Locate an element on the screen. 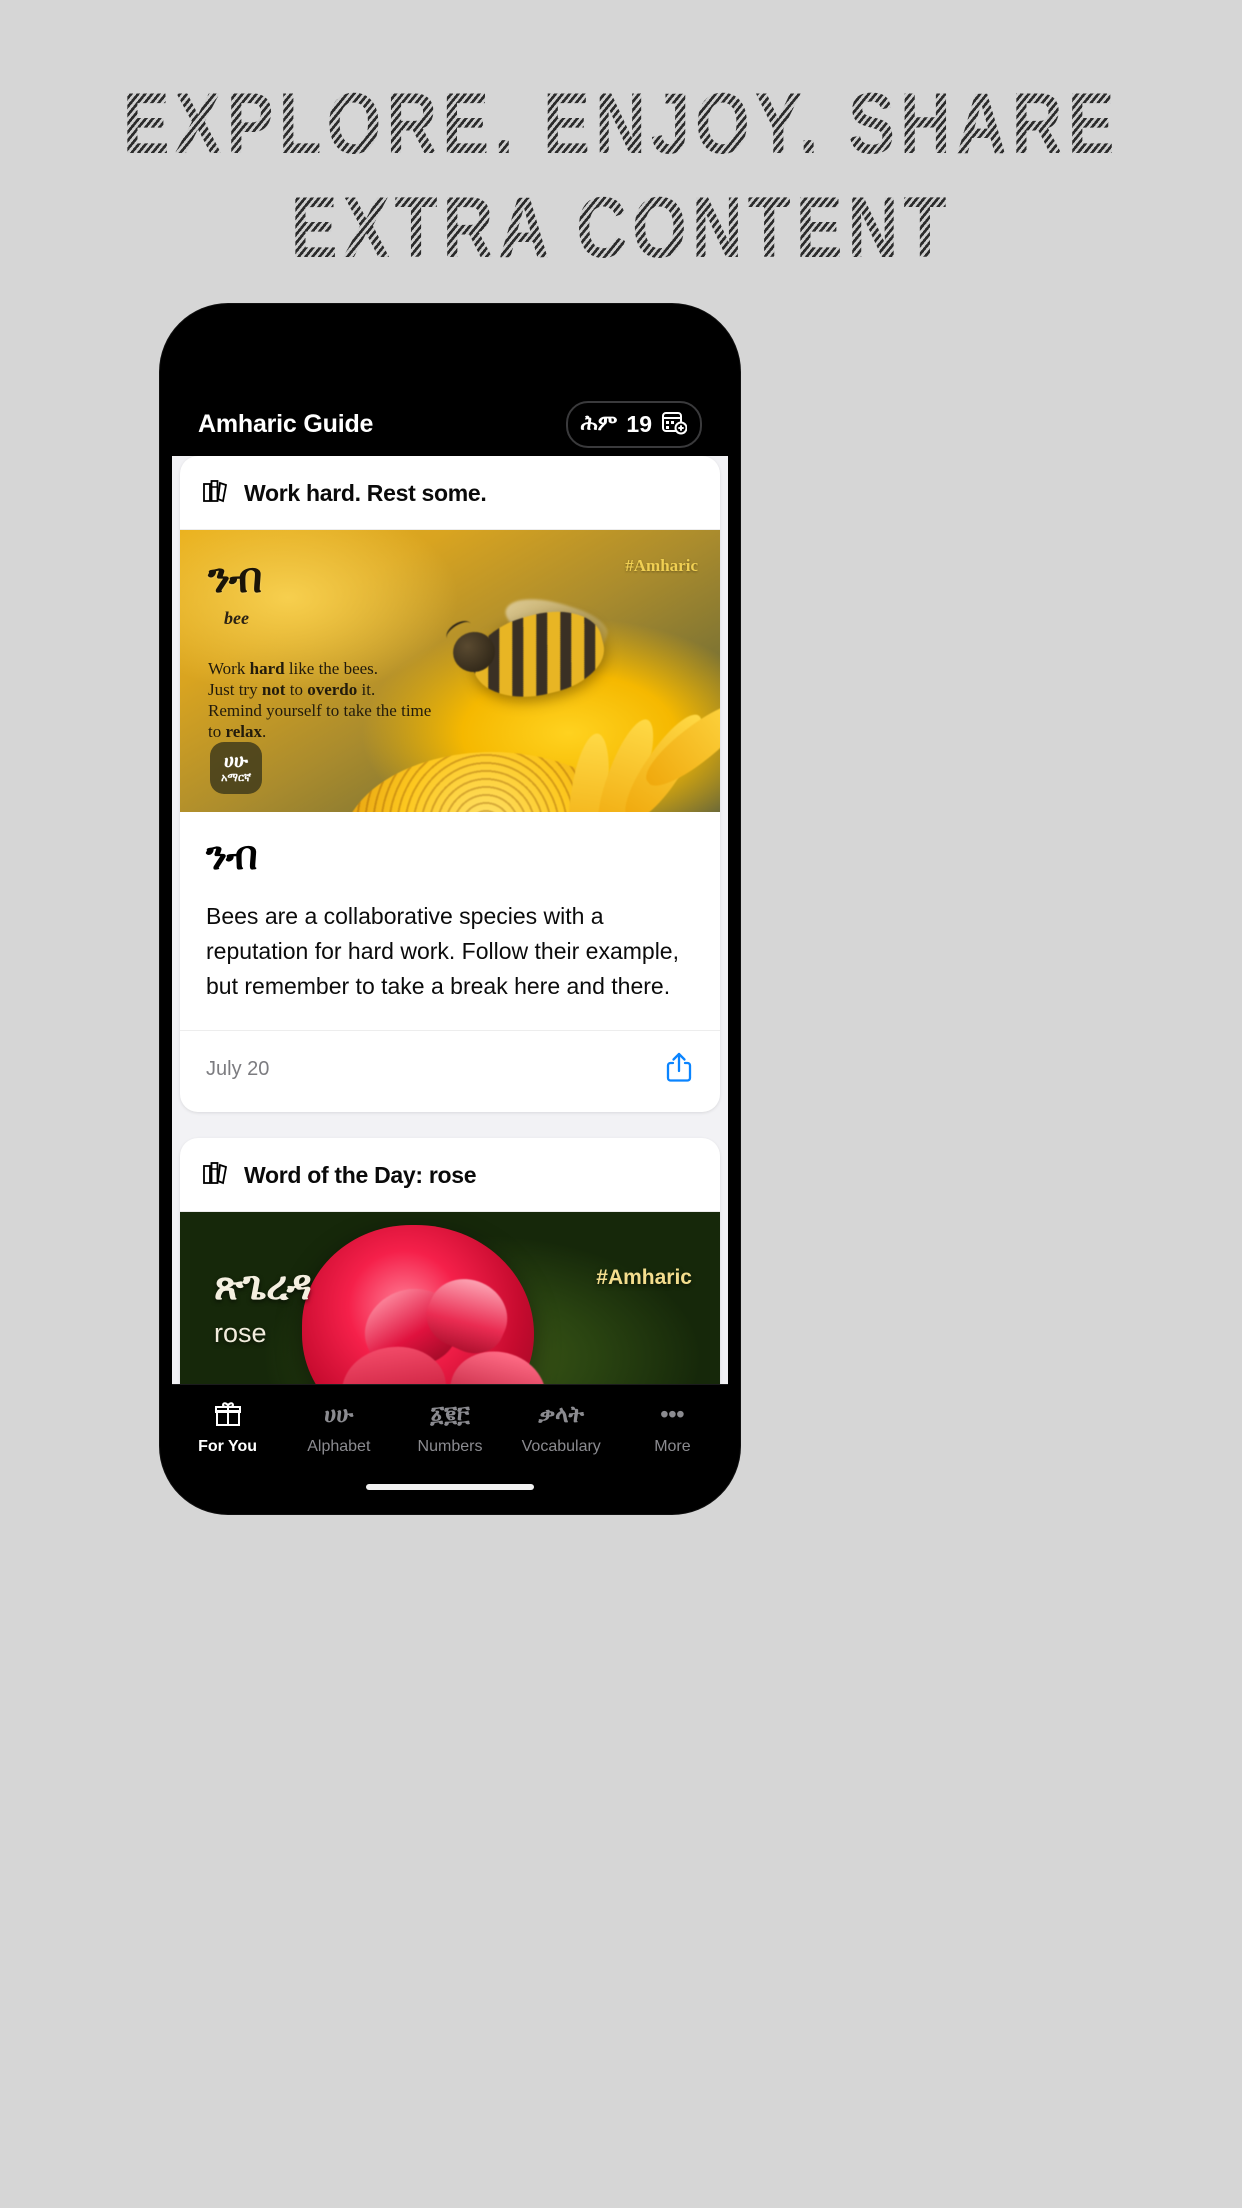 This screenshot has height=2208, width=1242. alphabet-icon: ሀሁ is located at coordinates (338, 1414).